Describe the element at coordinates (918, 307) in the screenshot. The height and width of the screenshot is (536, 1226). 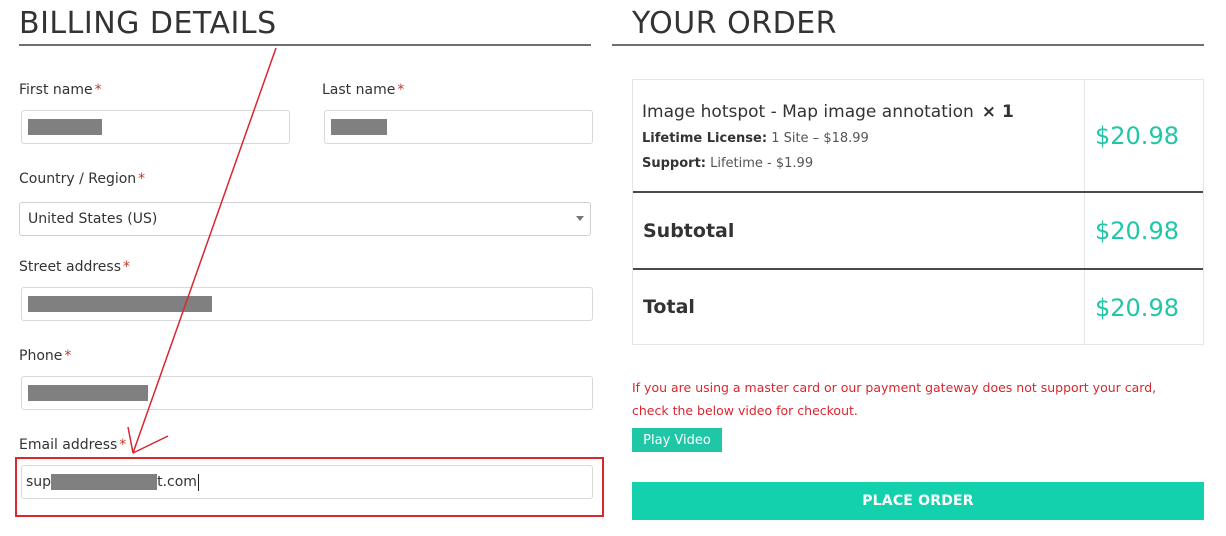
I see `total-row: Total $20.98` at that location.